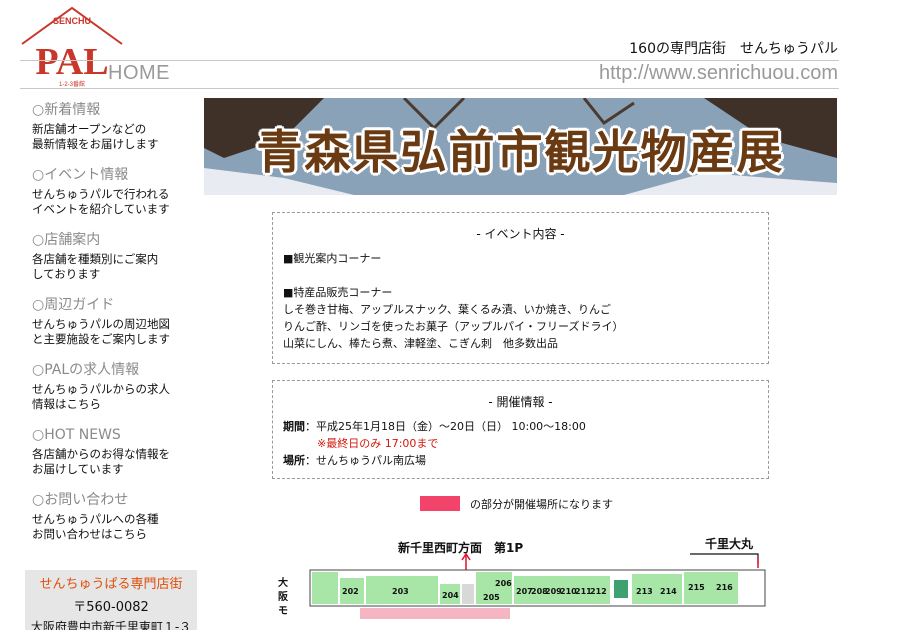 The width and height of the screenshot is (899, 630). What do you see at coordinates (78, 469) in the screenshot?
I see `sidebar-item-desc: お届けしています` at bounding box center [78, 469].